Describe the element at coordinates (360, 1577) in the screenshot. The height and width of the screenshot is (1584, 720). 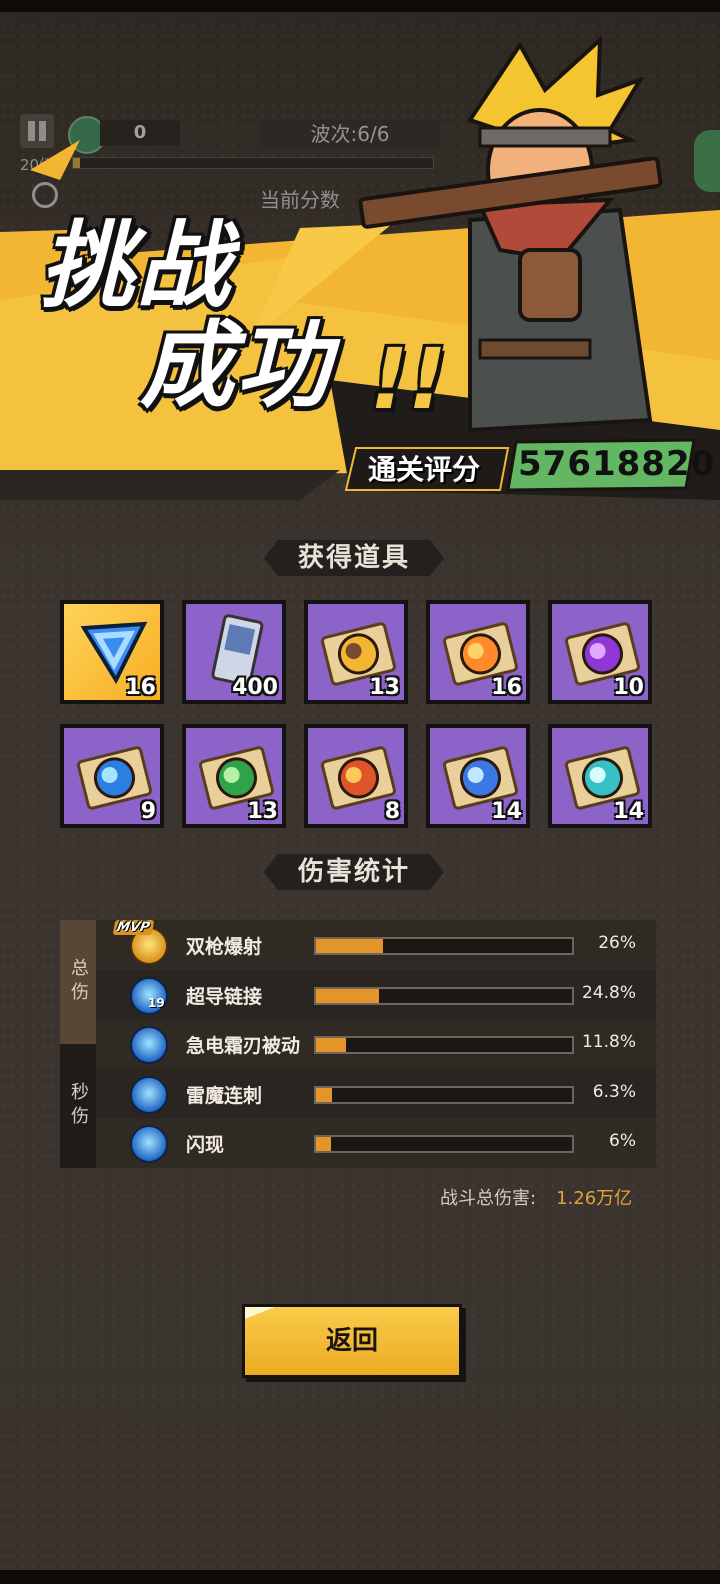
I see `nav-bar` at that location.